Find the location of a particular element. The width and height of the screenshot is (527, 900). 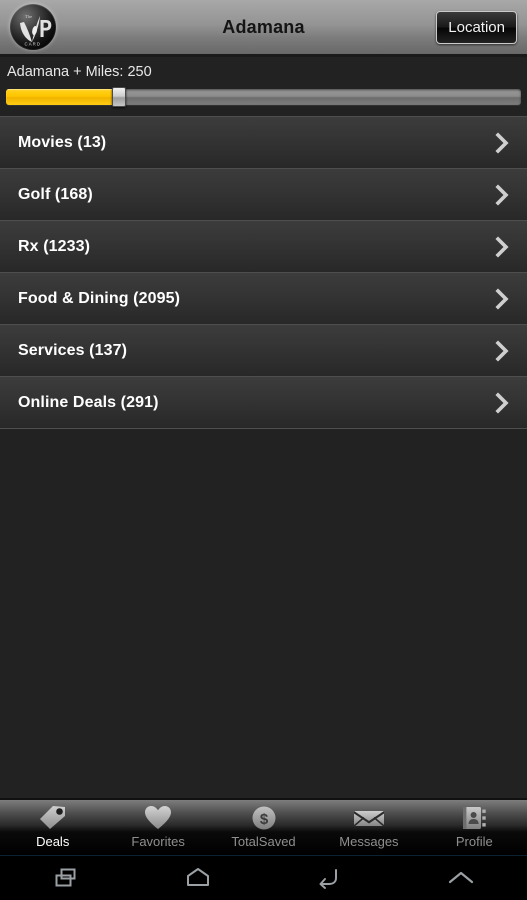

home-icon is located at coordinates (197, 877).